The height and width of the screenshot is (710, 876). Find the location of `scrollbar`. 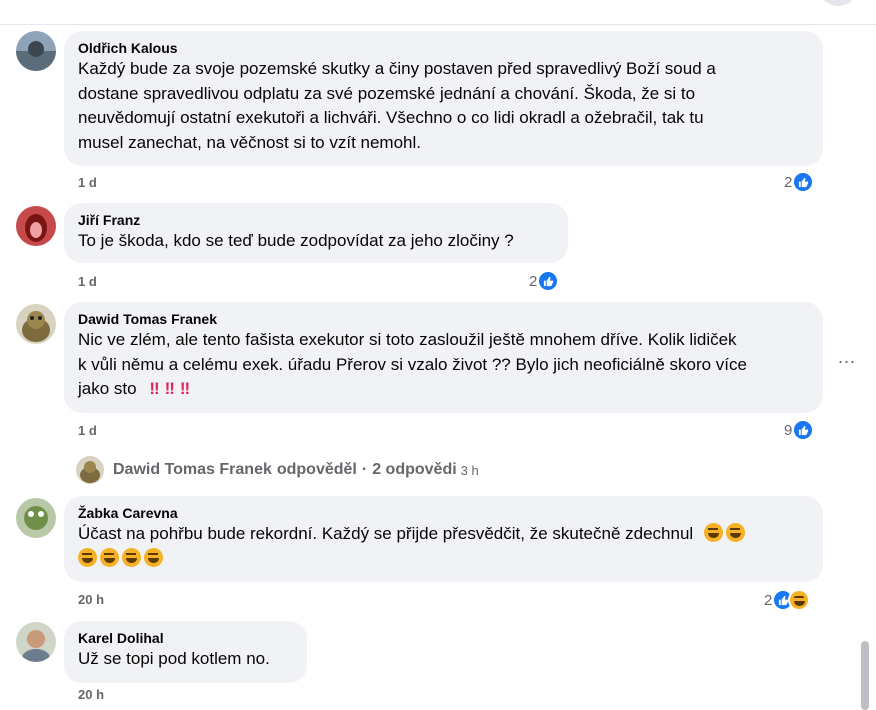

scrollbar is located at coordinates (865, 675).